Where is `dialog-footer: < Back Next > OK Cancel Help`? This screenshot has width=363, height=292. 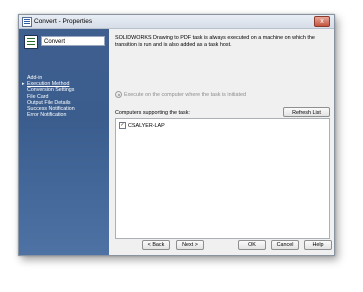 dialog-footer: < Back Next > OK Cancel Help is located at coordinates (222, 244).